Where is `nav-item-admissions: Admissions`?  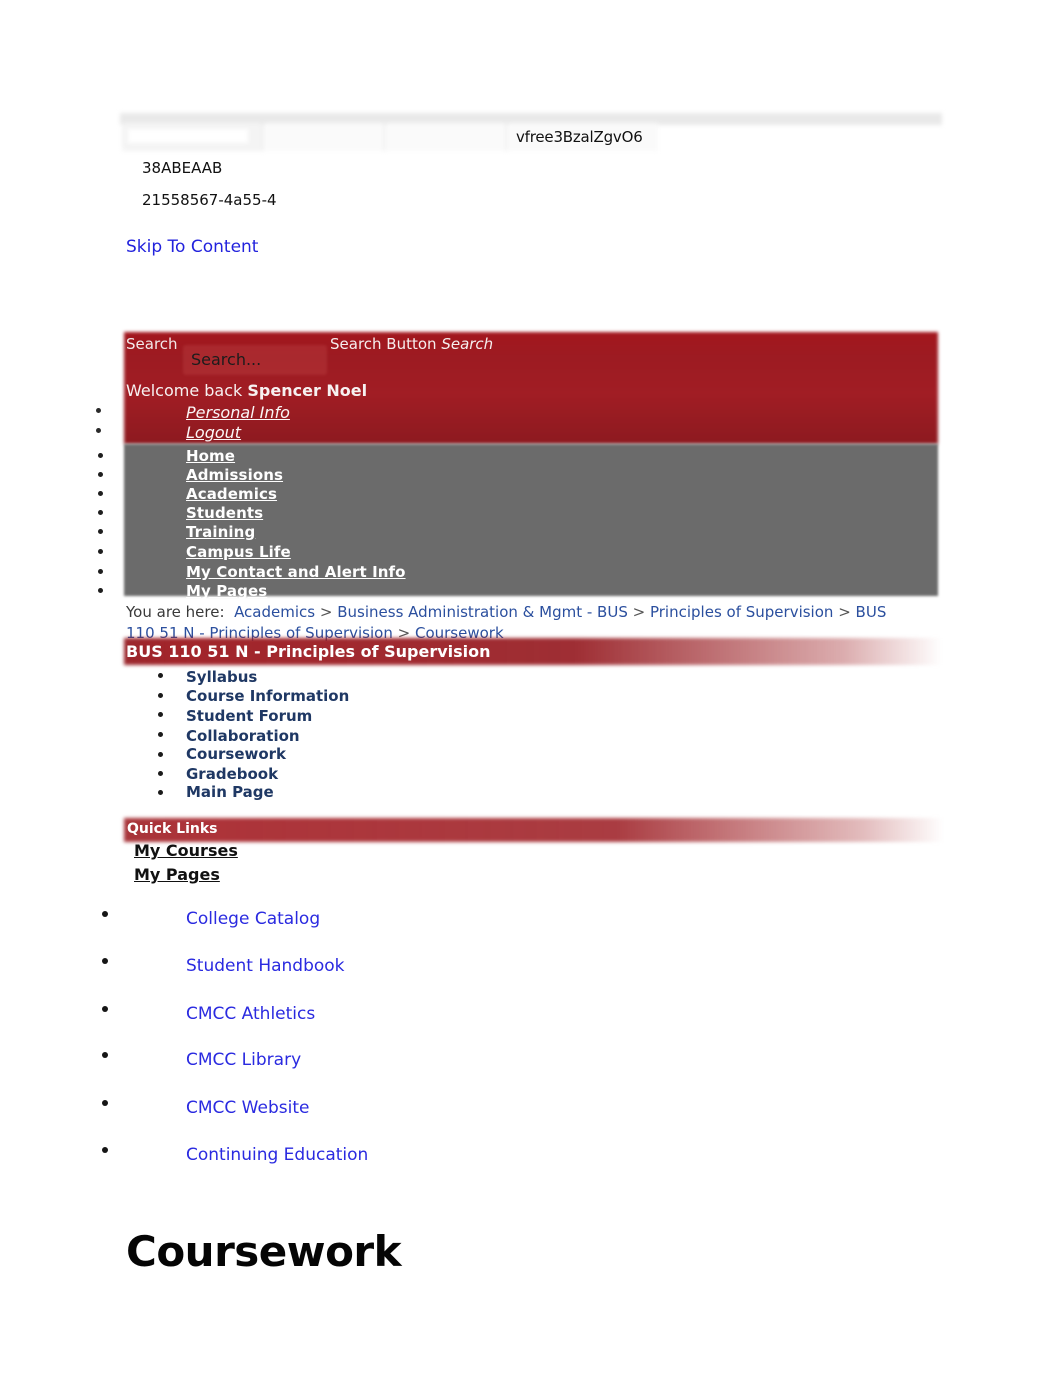
nav-item-admissions: Admissions is located at coordinates (234, 475).